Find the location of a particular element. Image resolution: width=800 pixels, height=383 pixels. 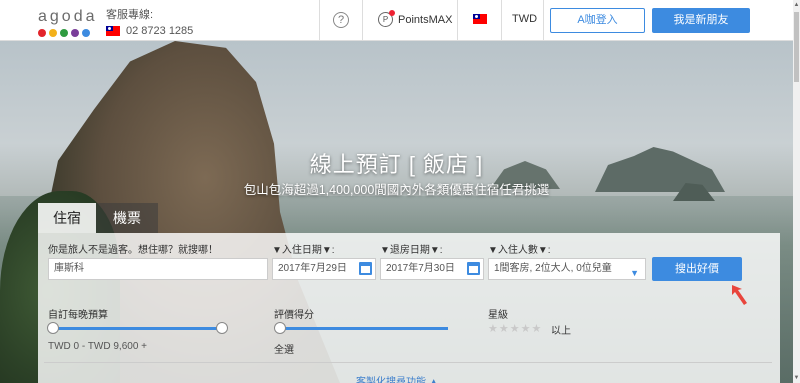

budget-max-handle is located at coordinates (222, 328).